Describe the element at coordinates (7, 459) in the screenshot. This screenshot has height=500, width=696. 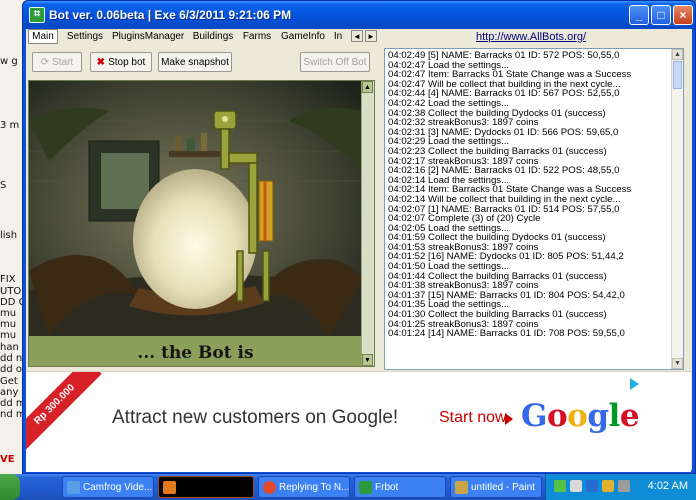
I see `bg-text: VE` at that location.